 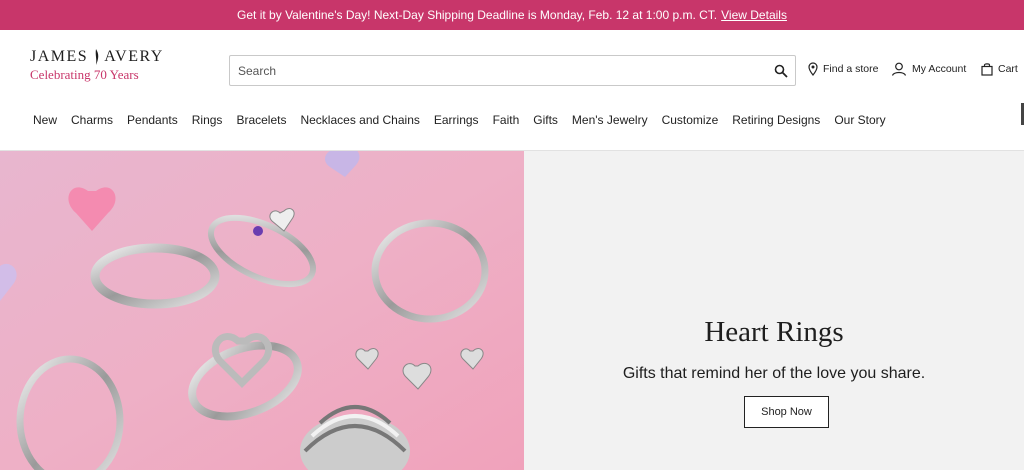 I want to click on logo: JAMES AVERY Celebrating 70 Years, so click(x=97, y=65).